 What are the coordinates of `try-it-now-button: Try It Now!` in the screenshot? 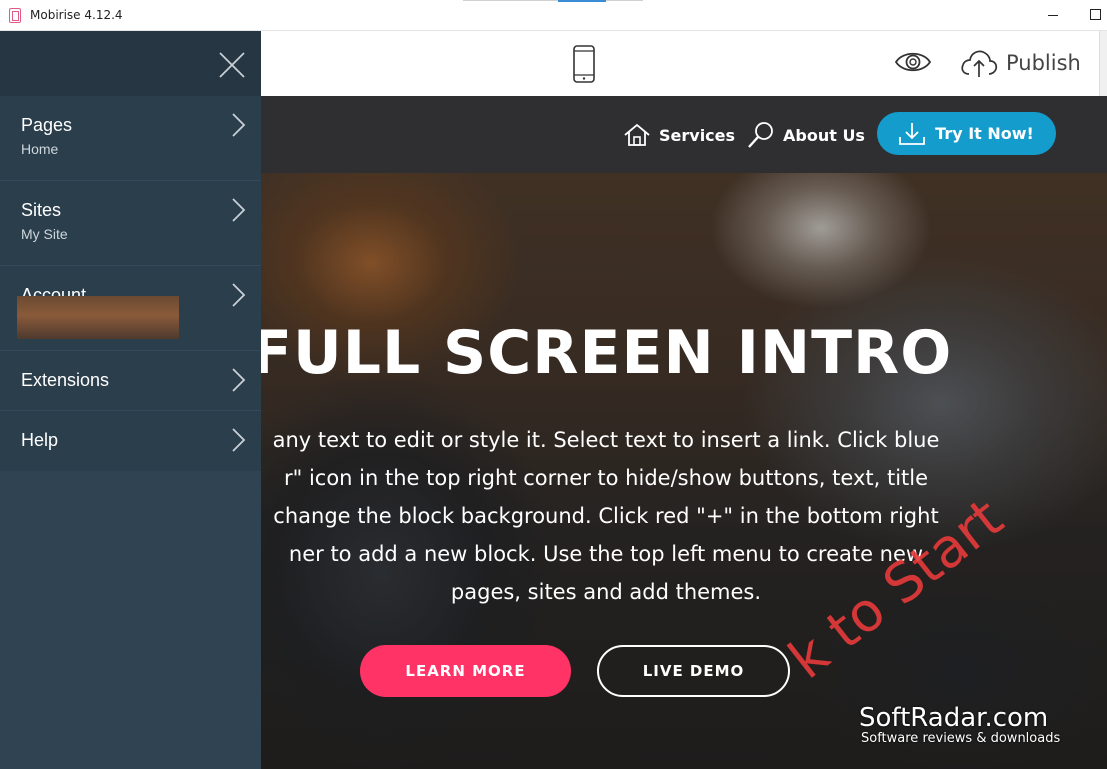 It's located at (966, 133).